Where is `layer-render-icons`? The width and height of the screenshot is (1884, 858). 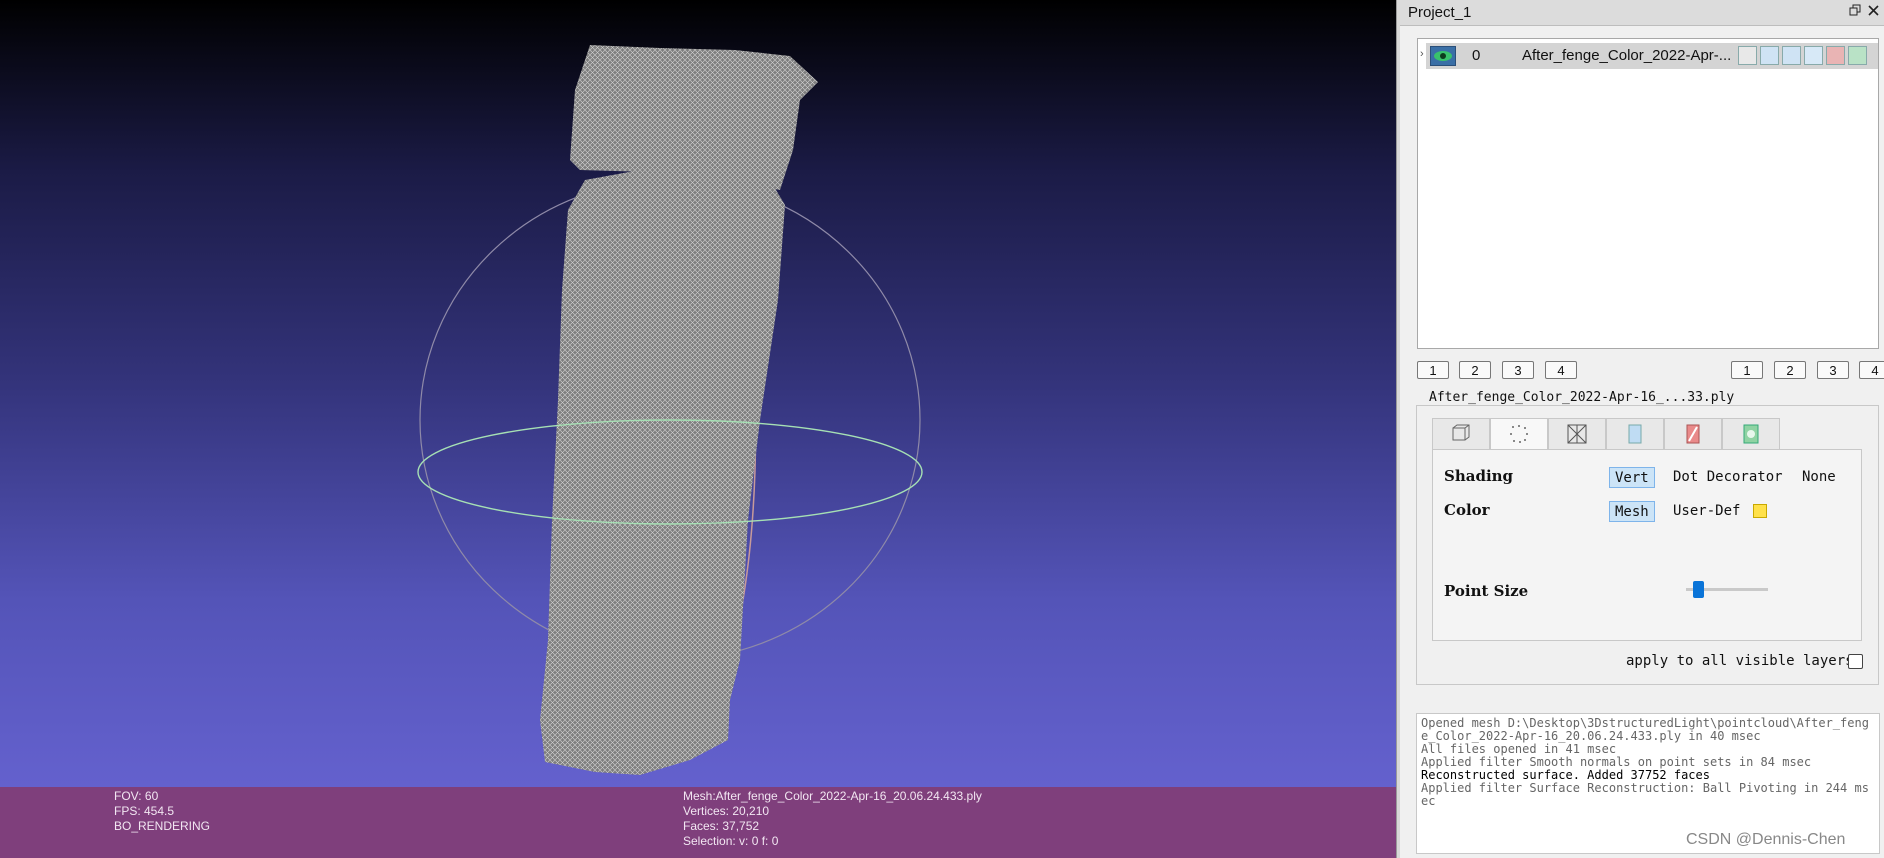
layer-render-icons is located at coordinates (1802, 55).